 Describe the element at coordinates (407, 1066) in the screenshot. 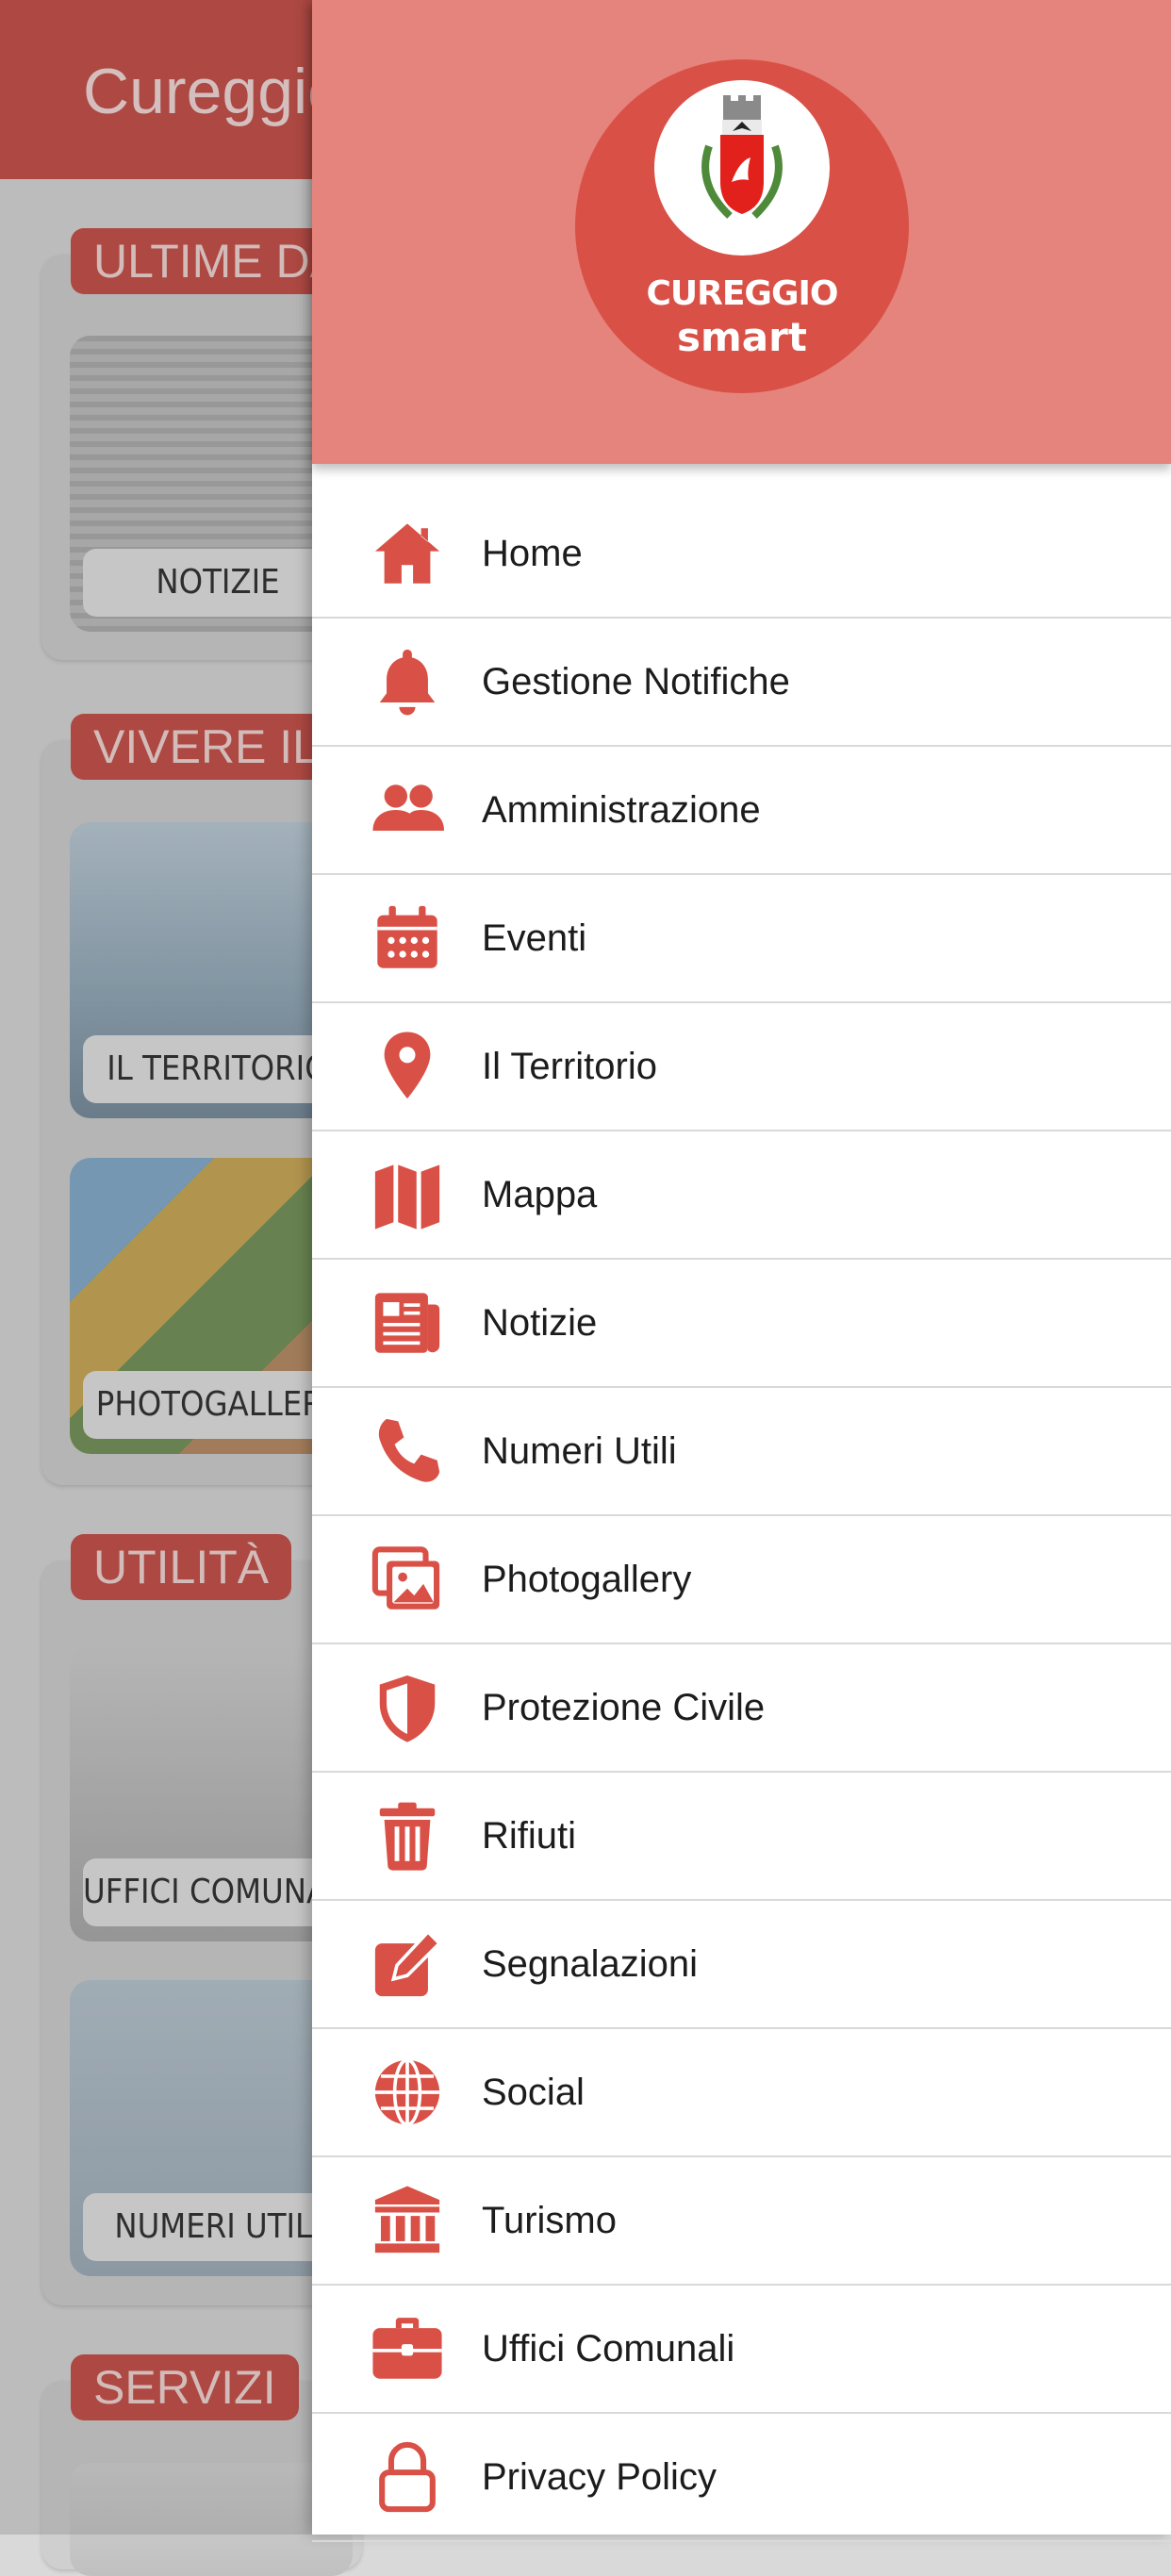

I see `map-pin-icon` at that location.